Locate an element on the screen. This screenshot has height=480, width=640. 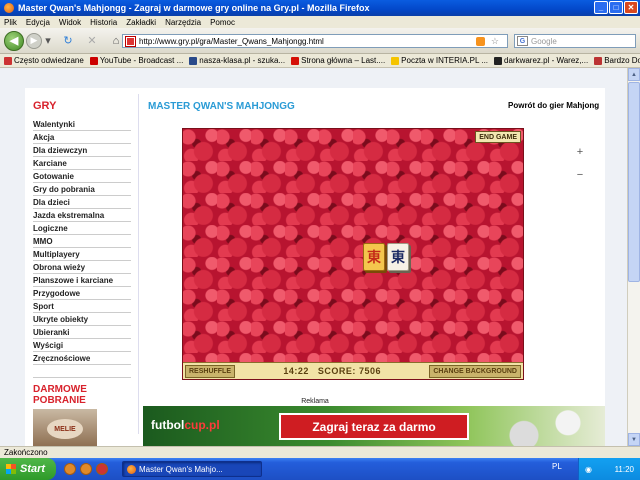
menu-view: Widok is located at coordinates (70, 22).